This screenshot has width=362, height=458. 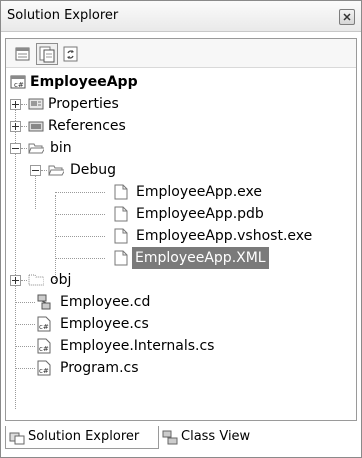 I want to click on bottom-tabs: Solution Explorer Class View, so click(x=180, y=438).